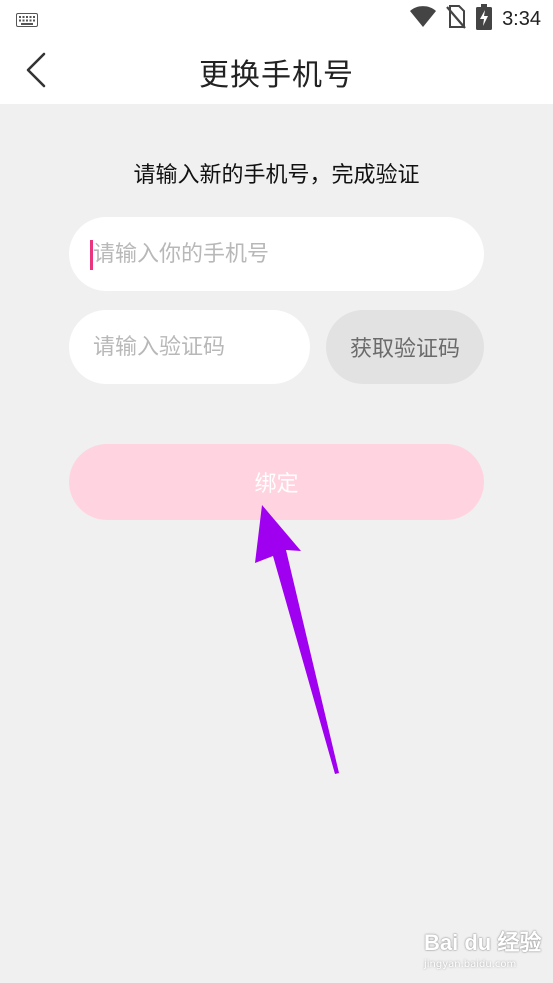  Describe the element at coordinates (276, 254) in the screenshot. I see `phone-input` at that location.